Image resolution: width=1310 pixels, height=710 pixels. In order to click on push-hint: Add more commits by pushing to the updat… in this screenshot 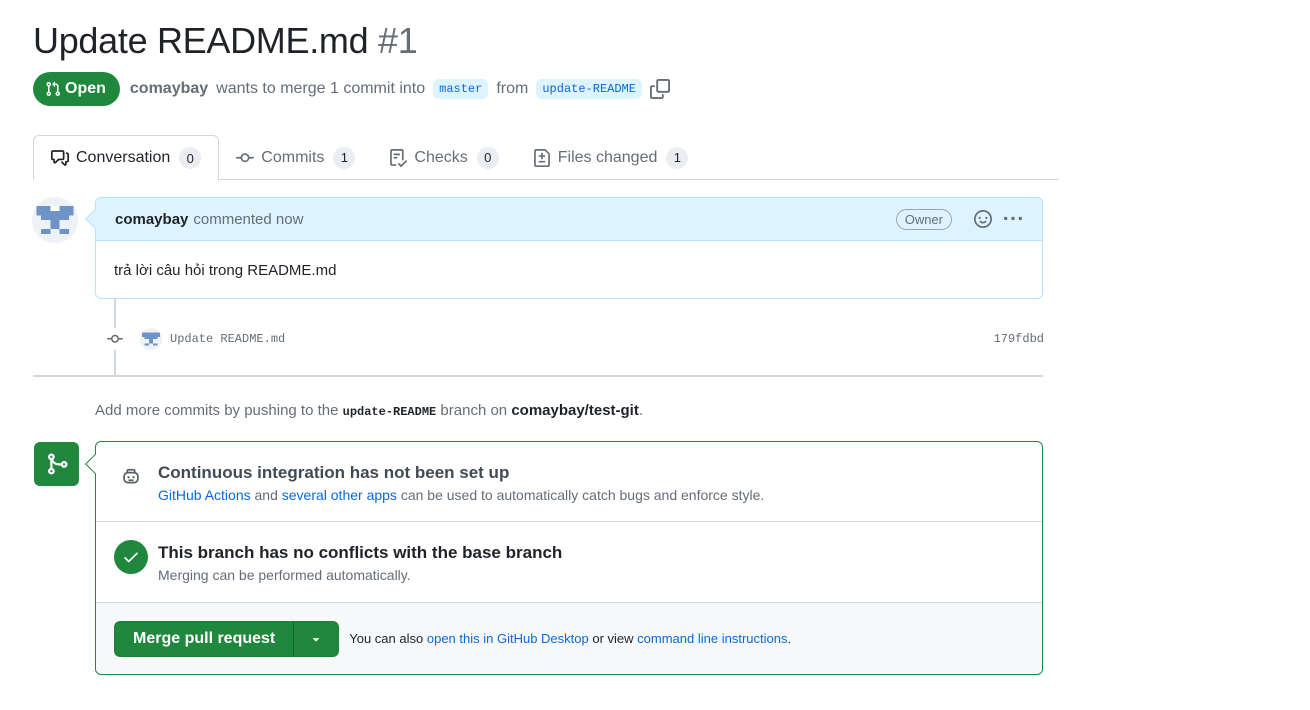, I will do `click(369, 410)`.